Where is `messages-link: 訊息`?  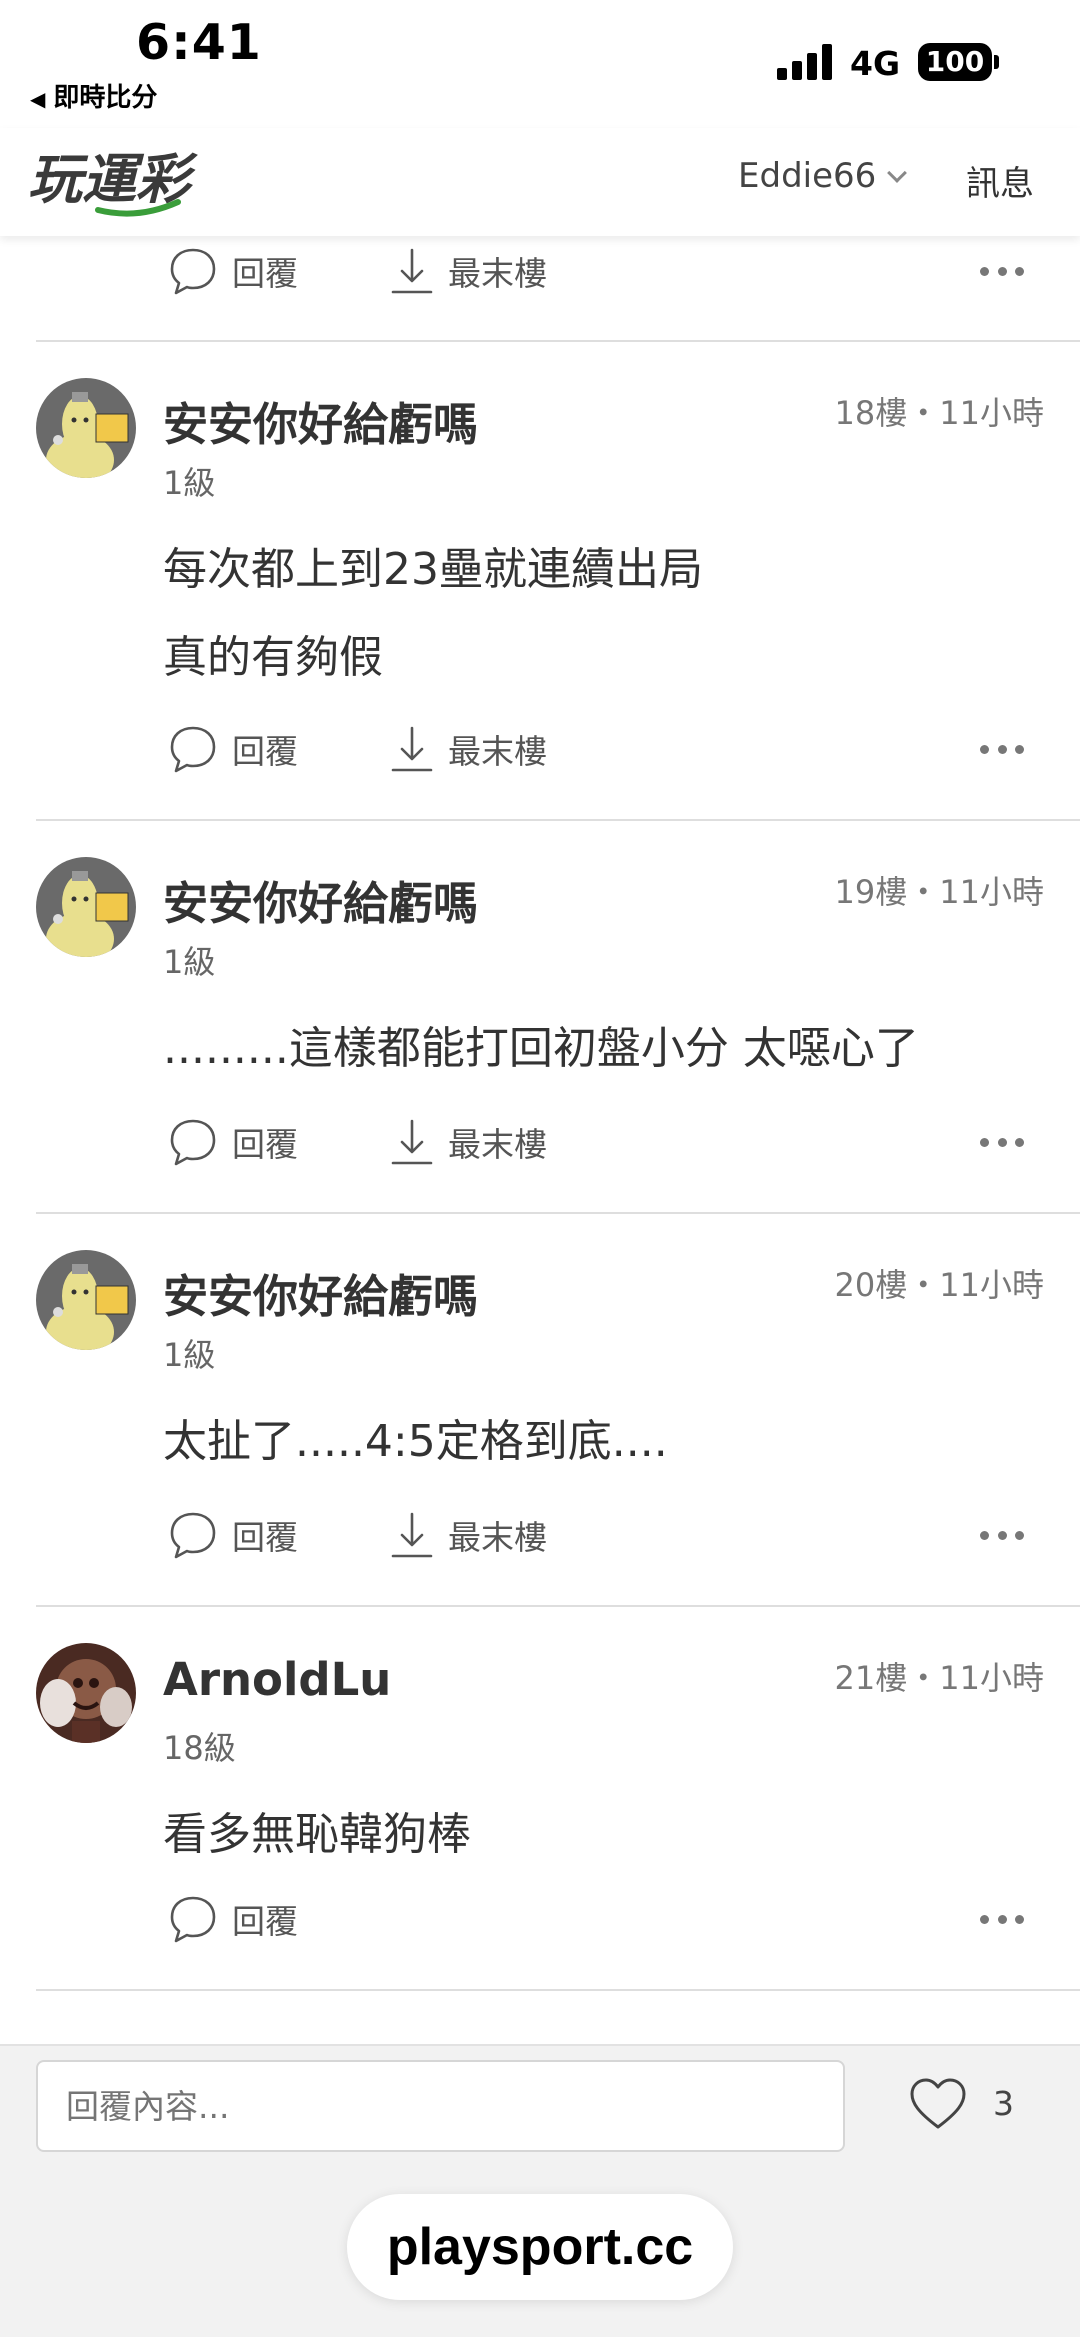
messages-link: 訊息 is located at coordinates (1000, 180).